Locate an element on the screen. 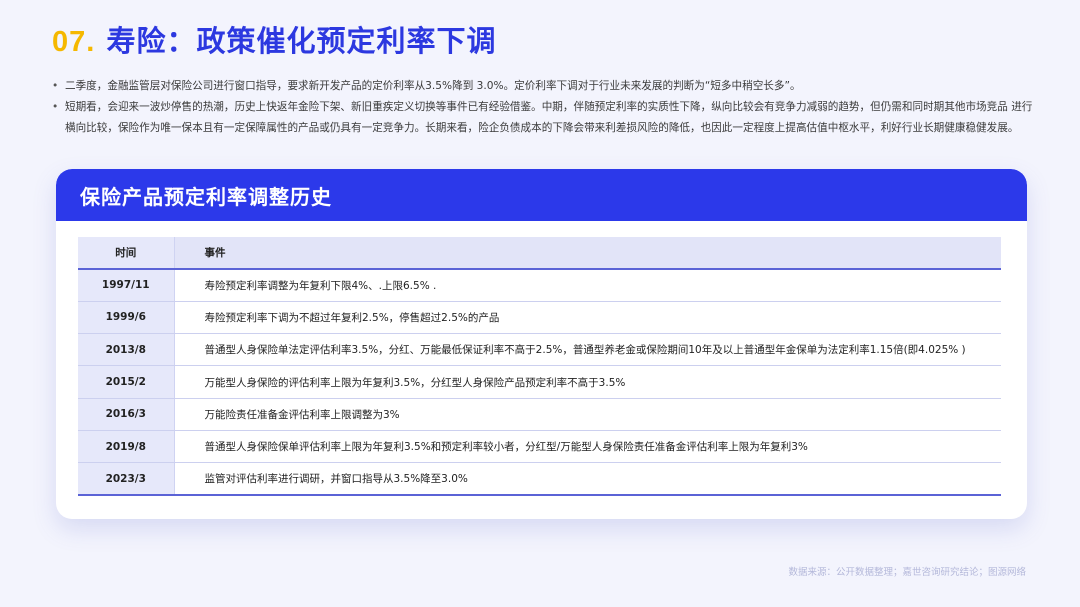 This screenshot has height=607, width=1080. section-number: 07. is located at coordinates (74, 42).